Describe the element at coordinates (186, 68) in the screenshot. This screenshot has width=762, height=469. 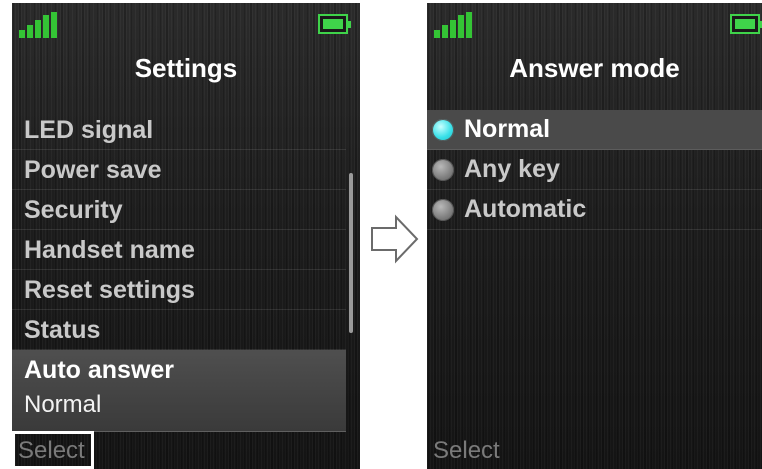
I see `page-title: Settings` at that location.